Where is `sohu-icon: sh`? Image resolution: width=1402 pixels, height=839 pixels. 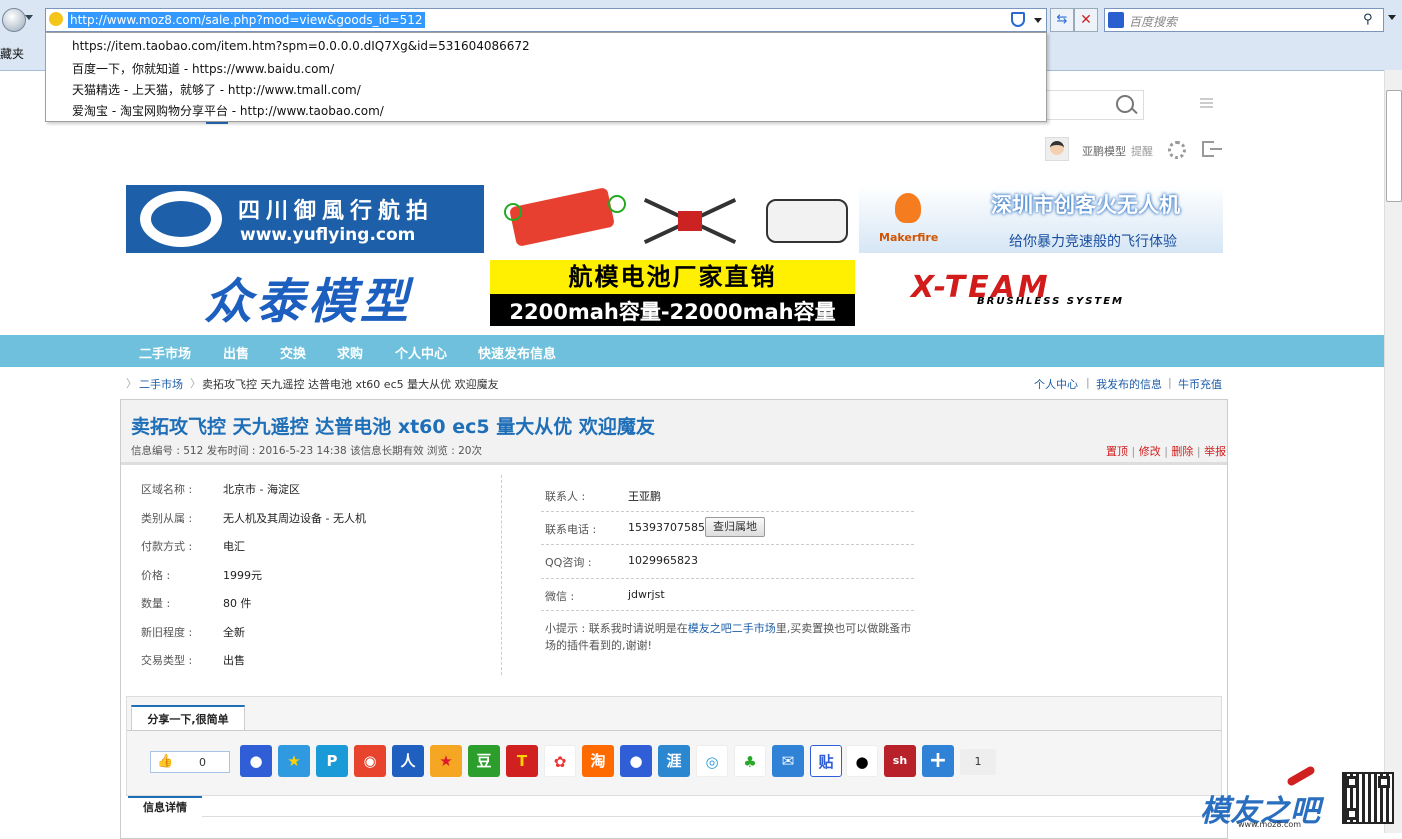
sohu-icon: sh is located at coordinates (900, 761).